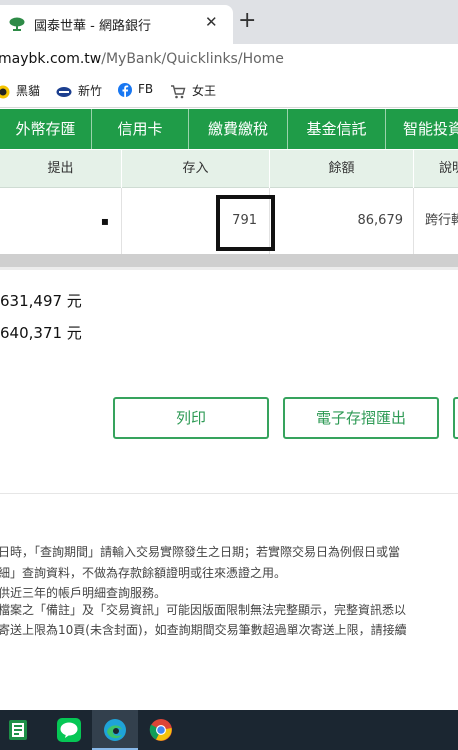 Image resolution: width=458 pixels, height=750 pixels. I want to click on cart-icon, so click(178, 91).